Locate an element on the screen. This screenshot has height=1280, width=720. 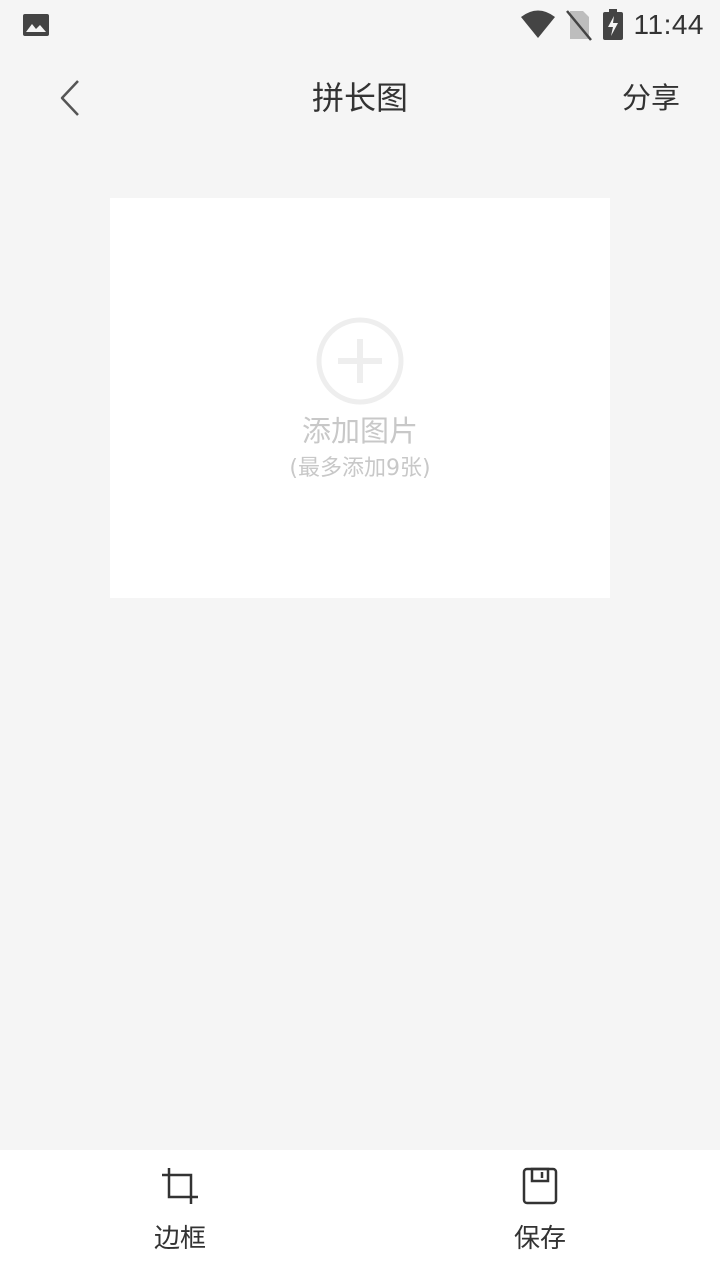
add-image-hint: (最多添加9张) is located at coordinates (360, 468).